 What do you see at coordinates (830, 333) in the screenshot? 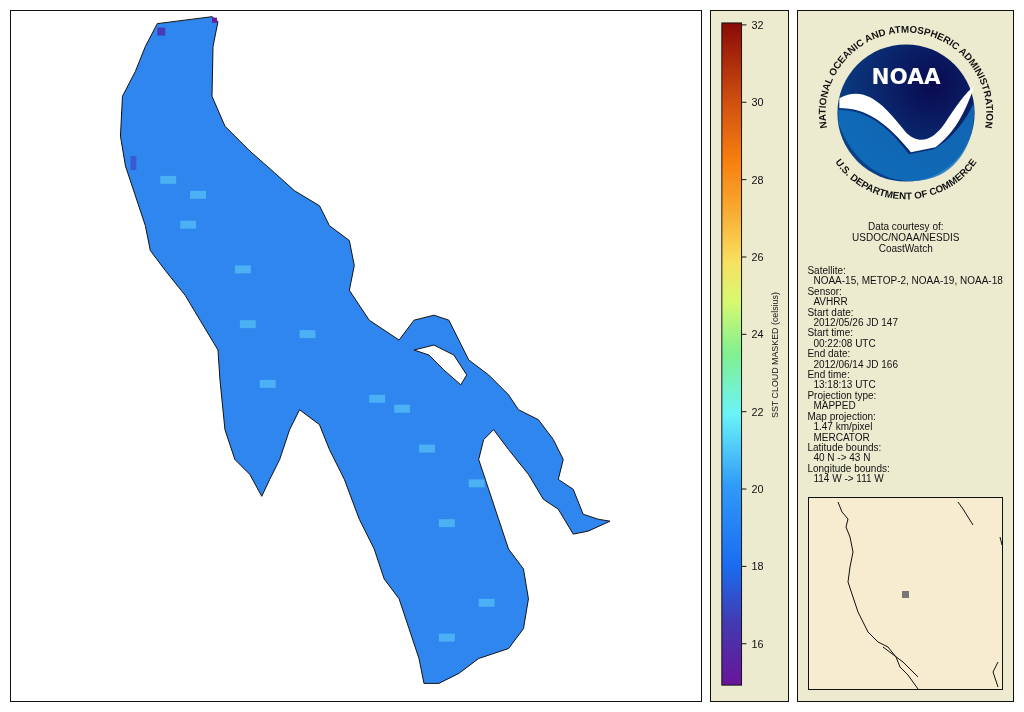
I see `metadata-label: Start time:` at bounding box center [830, 333].